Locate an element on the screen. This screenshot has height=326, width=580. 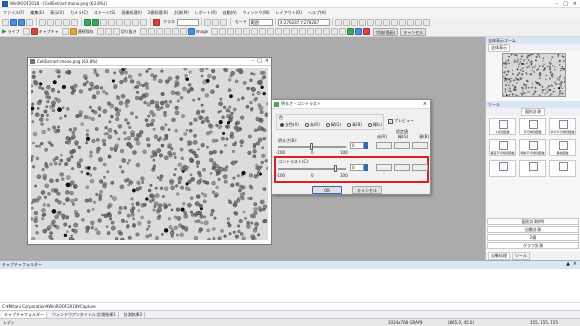
menu-item-9: 自動(A) is located at coordinates (230, 13).